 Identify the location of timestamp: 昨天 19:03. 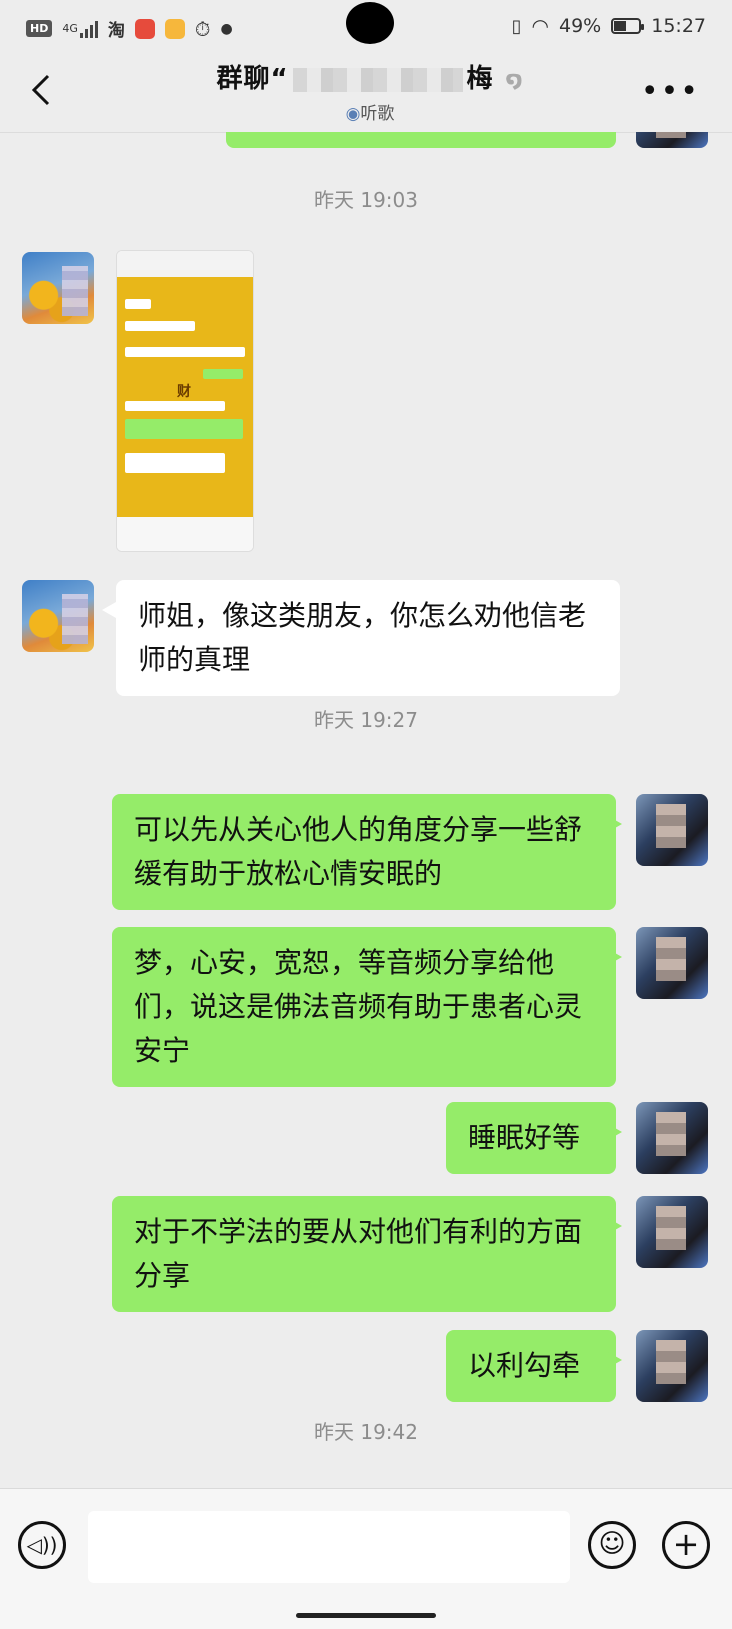
(366, 200).